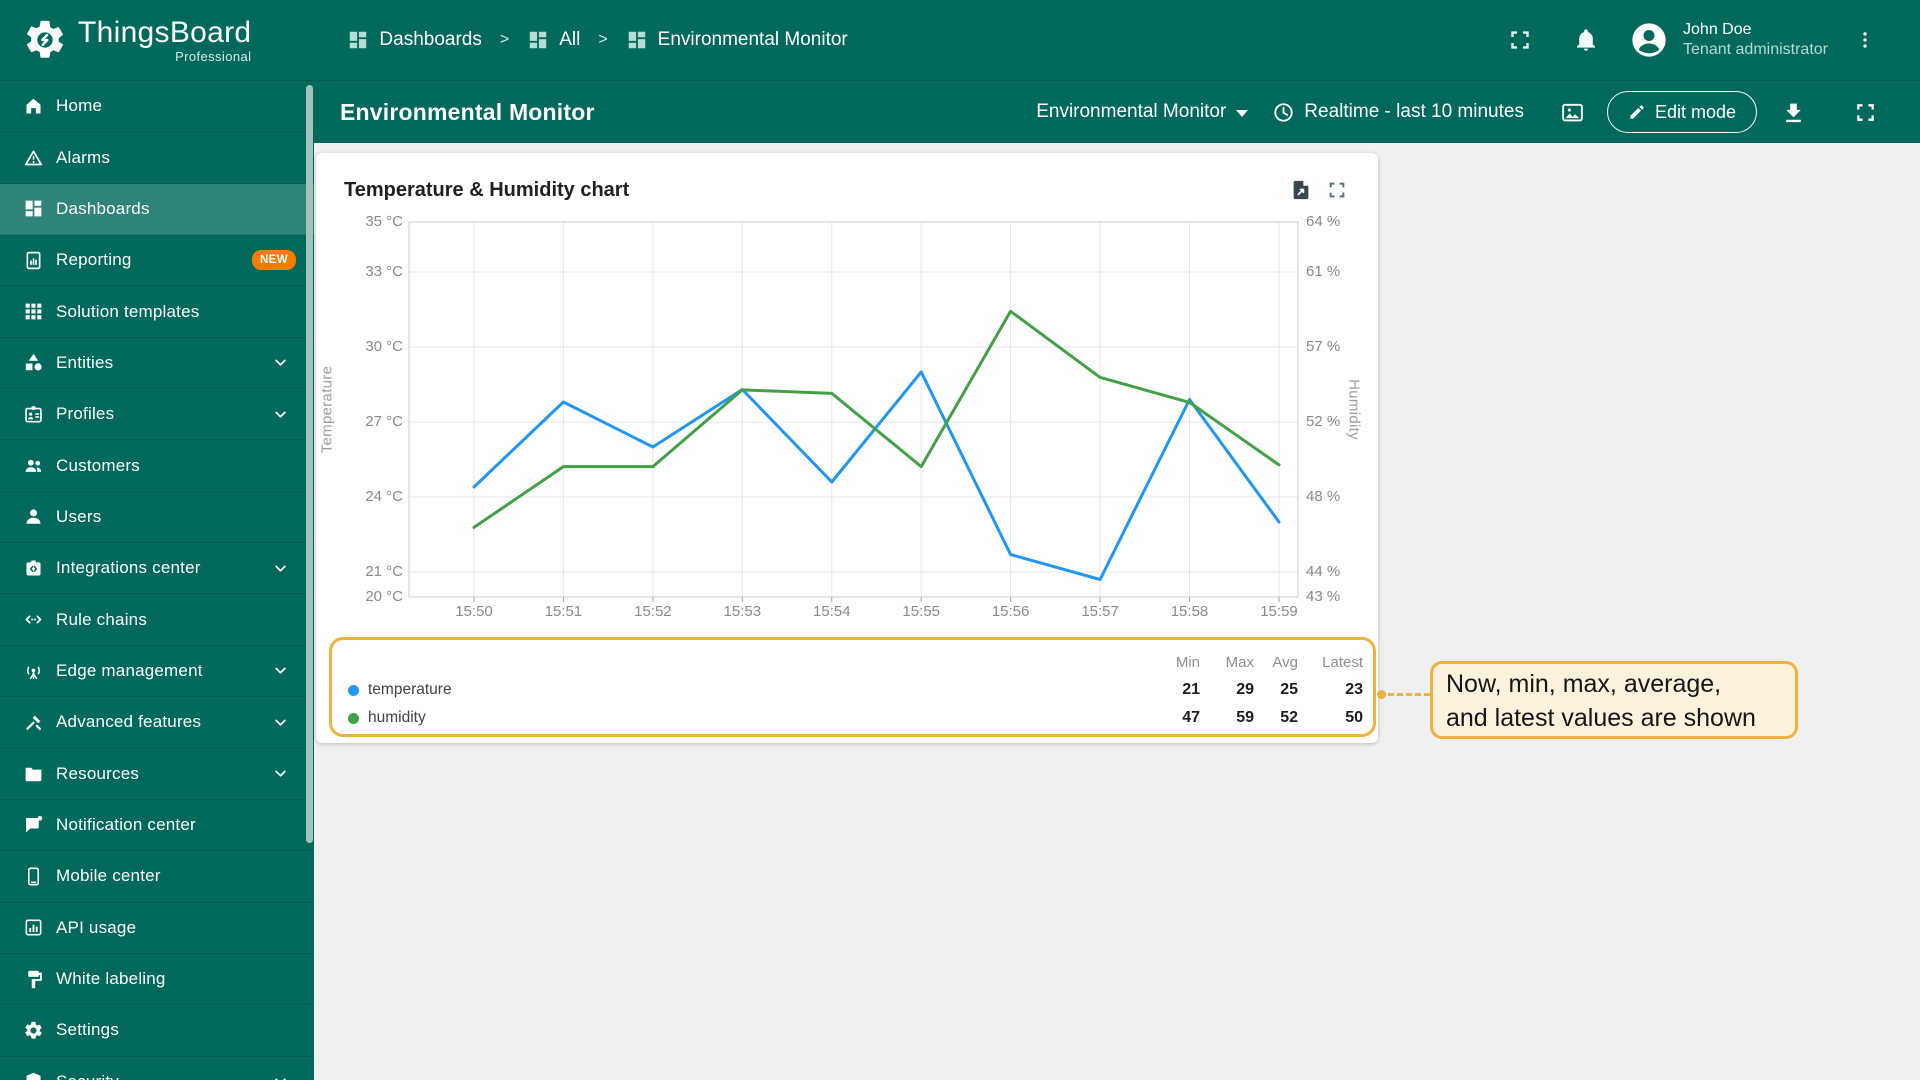 Image resolution: width=1920 pixels, height=1080 pixels. What do you see at coordinates (33, 670) in the screenshot?
I see `edge-icon` at bounding box center [33, 670].